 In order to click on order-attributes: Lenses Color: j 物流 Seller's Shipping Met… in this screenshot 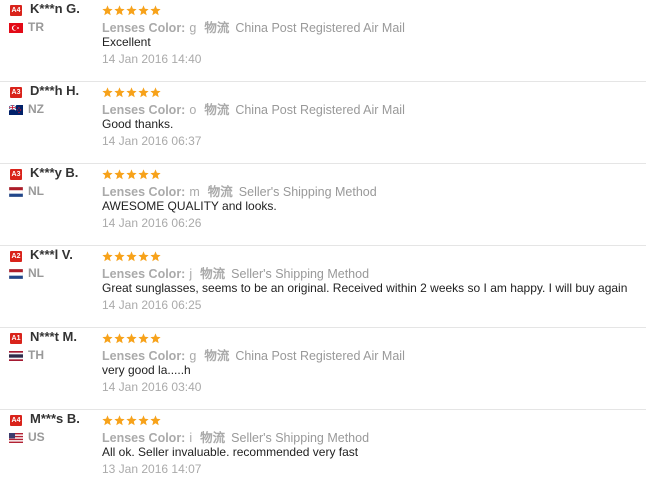, I will do `click(235, 272)`.